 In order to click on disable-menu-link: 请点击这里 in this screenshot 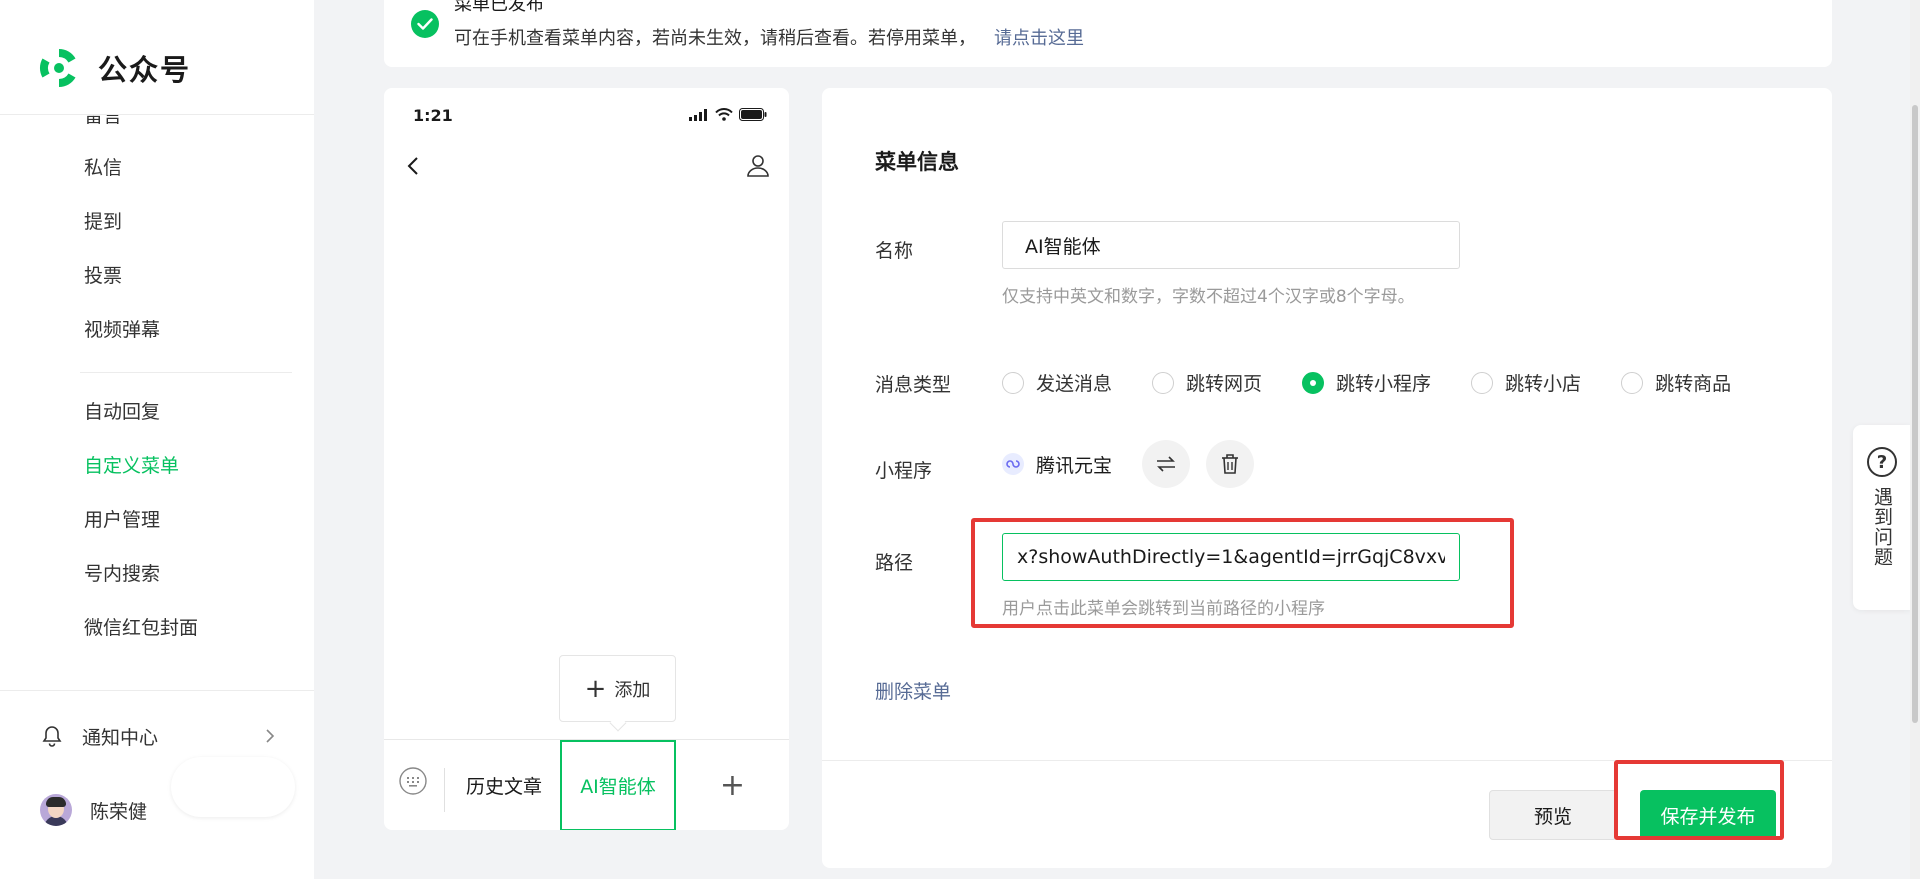, I will do `click(1039, 38)`.